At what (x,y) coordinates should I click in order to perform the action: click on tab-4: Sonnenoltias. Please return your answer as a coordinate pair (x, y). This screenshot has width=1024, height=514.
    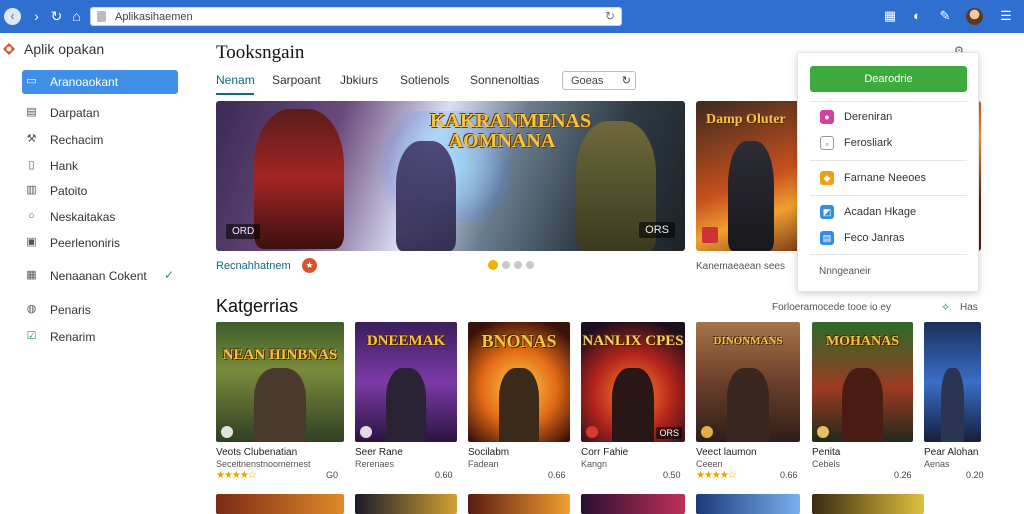
    Looking at the image, I should click on (504, 80).